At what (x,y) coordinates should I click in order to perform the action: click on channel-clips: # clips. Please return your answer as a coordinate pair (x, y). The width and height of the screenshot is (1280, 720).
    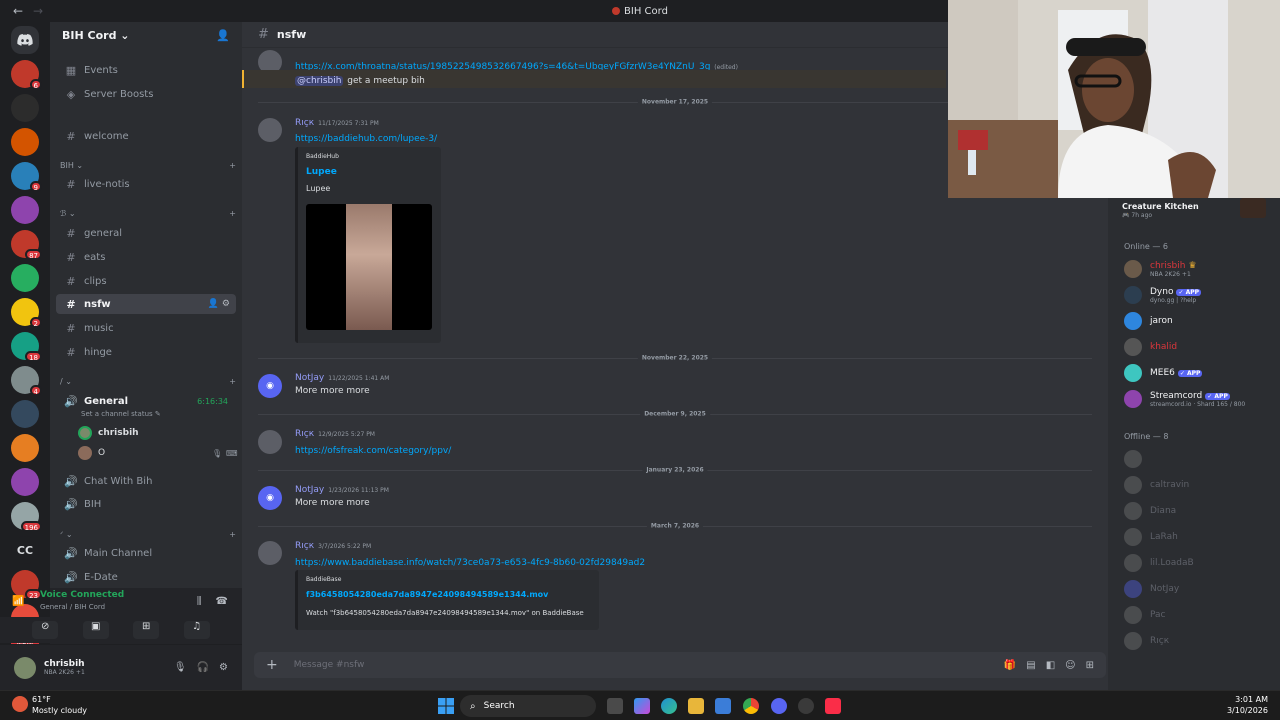
    Looking at the image, I should click on (146, 281).